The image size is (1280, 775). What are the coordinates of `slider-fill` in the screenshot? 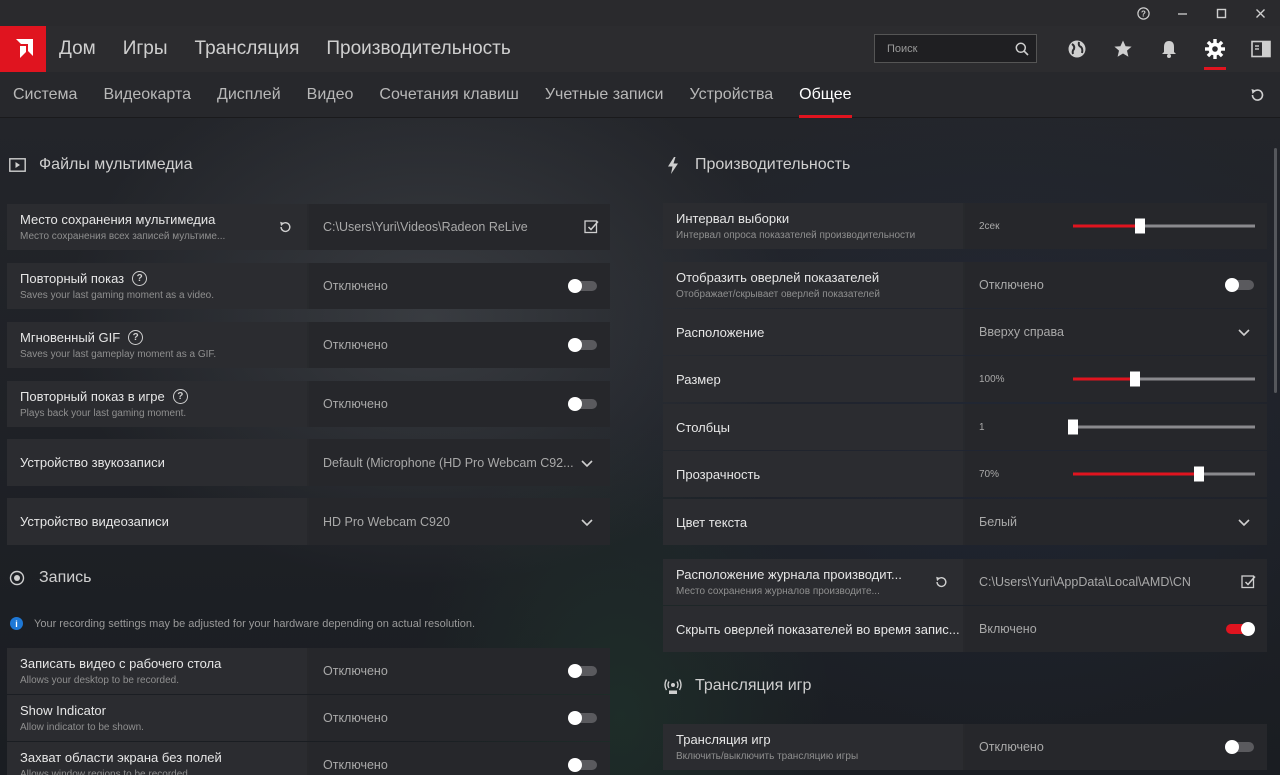 It's located at (1107, 226).